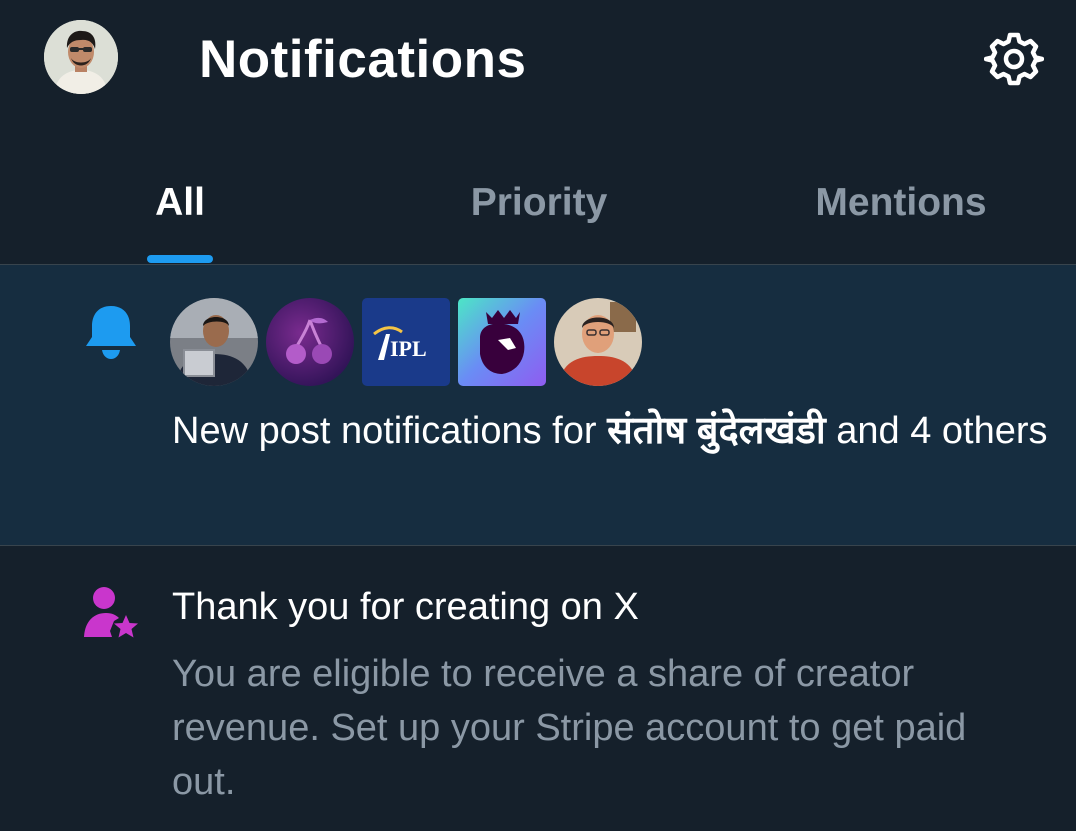 Image resolution: width=1076 pixels, height=831 pixels. I want to click on notification-title: Thank you for creating on X, so click(405, 607).